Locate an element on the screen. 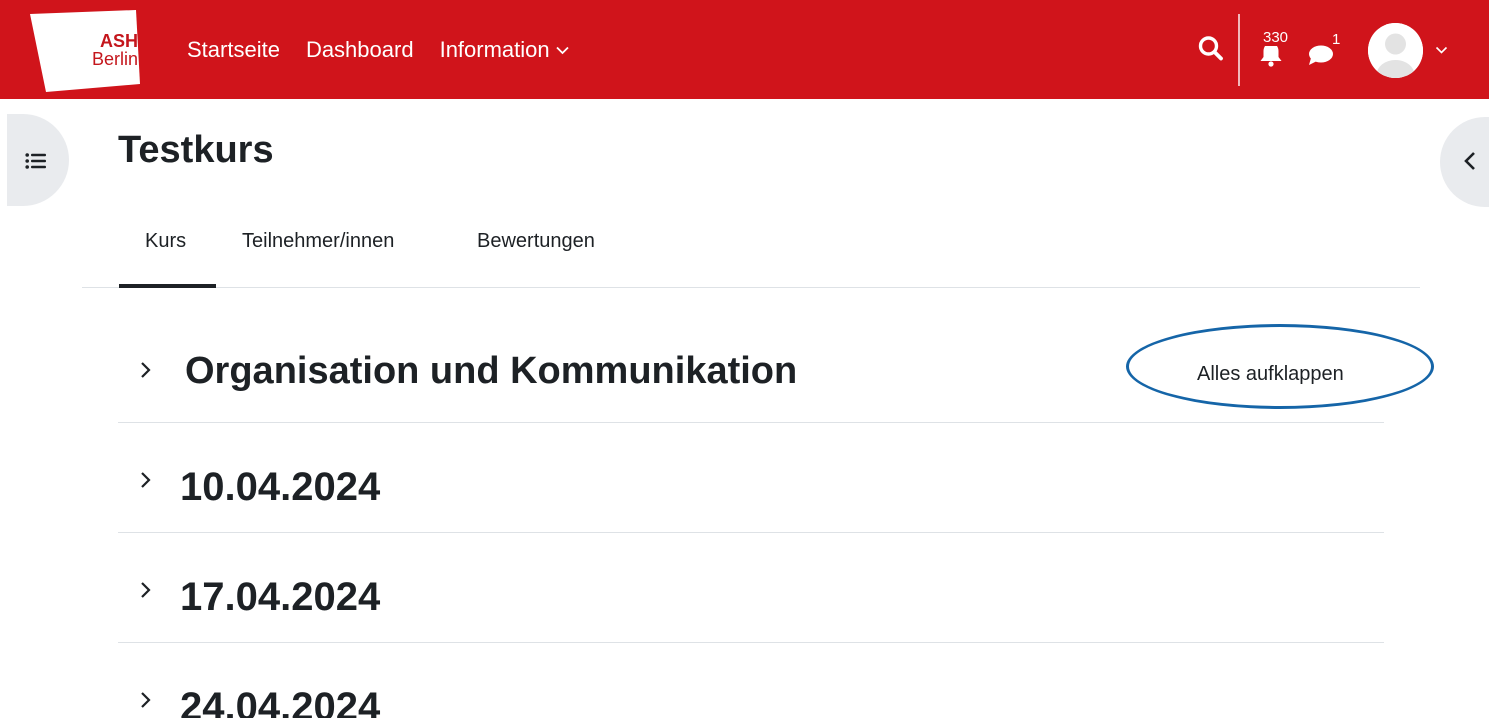 This screenshot has width=1489, height=718. expand-all-link: Alles aufklappen is located at coordinates (1270, 374).